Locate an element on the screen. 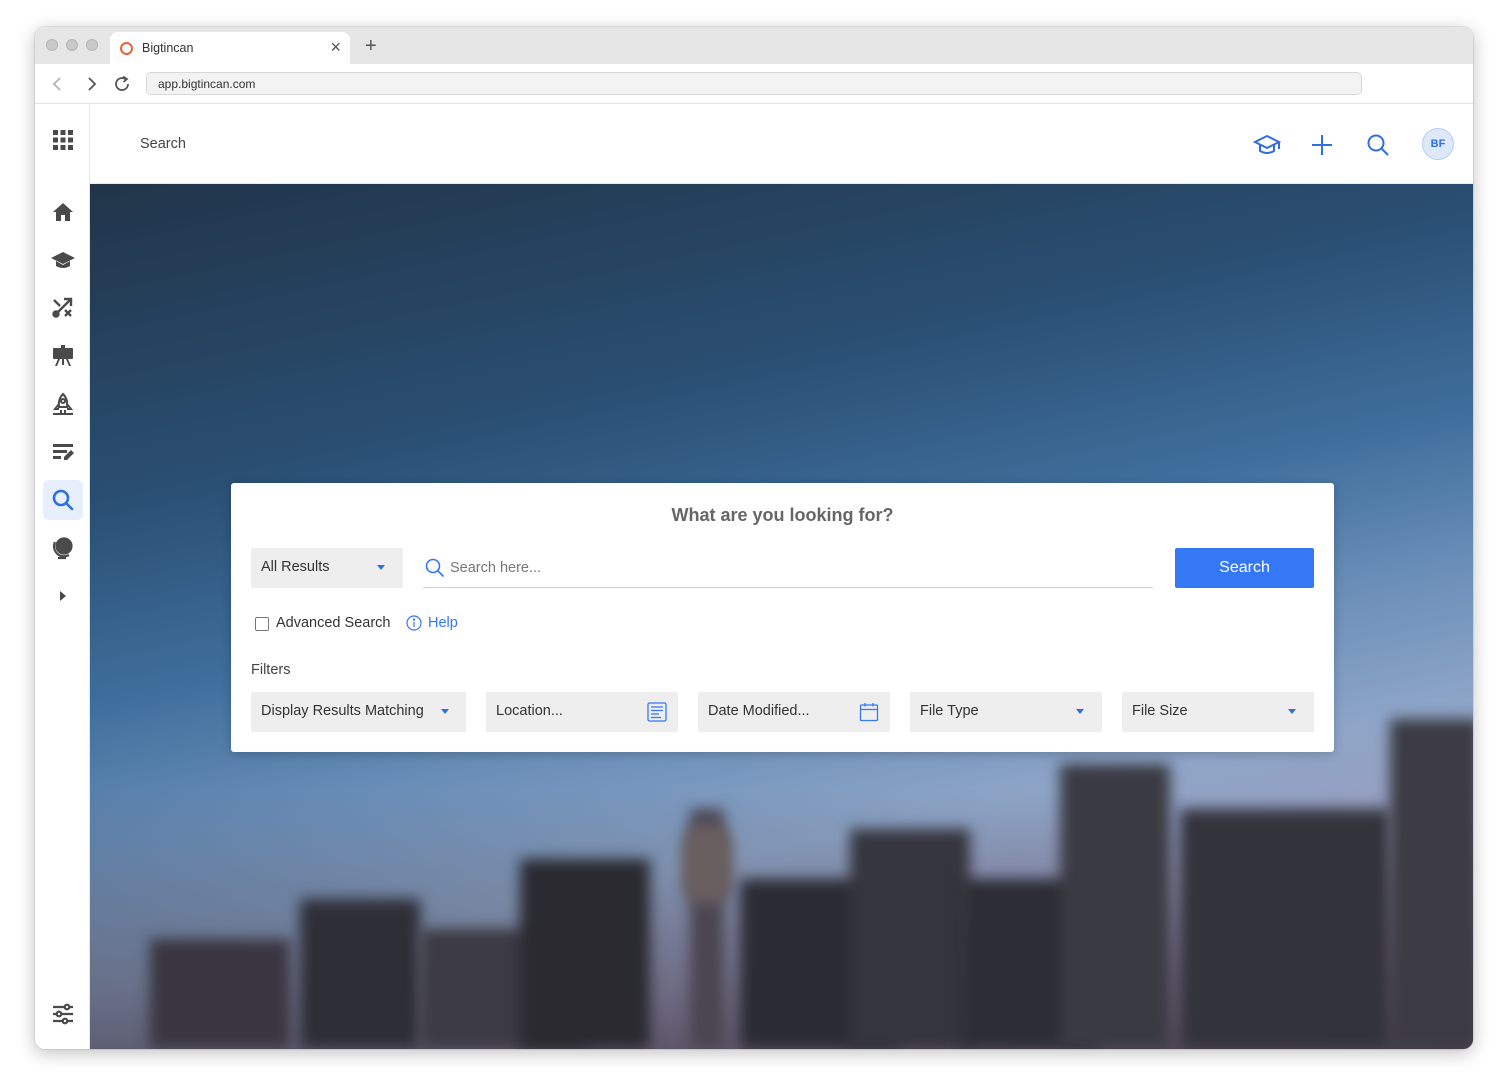 The image size is (1508, 1092). tab-close-icon: × is located at coordinates (335, 47).